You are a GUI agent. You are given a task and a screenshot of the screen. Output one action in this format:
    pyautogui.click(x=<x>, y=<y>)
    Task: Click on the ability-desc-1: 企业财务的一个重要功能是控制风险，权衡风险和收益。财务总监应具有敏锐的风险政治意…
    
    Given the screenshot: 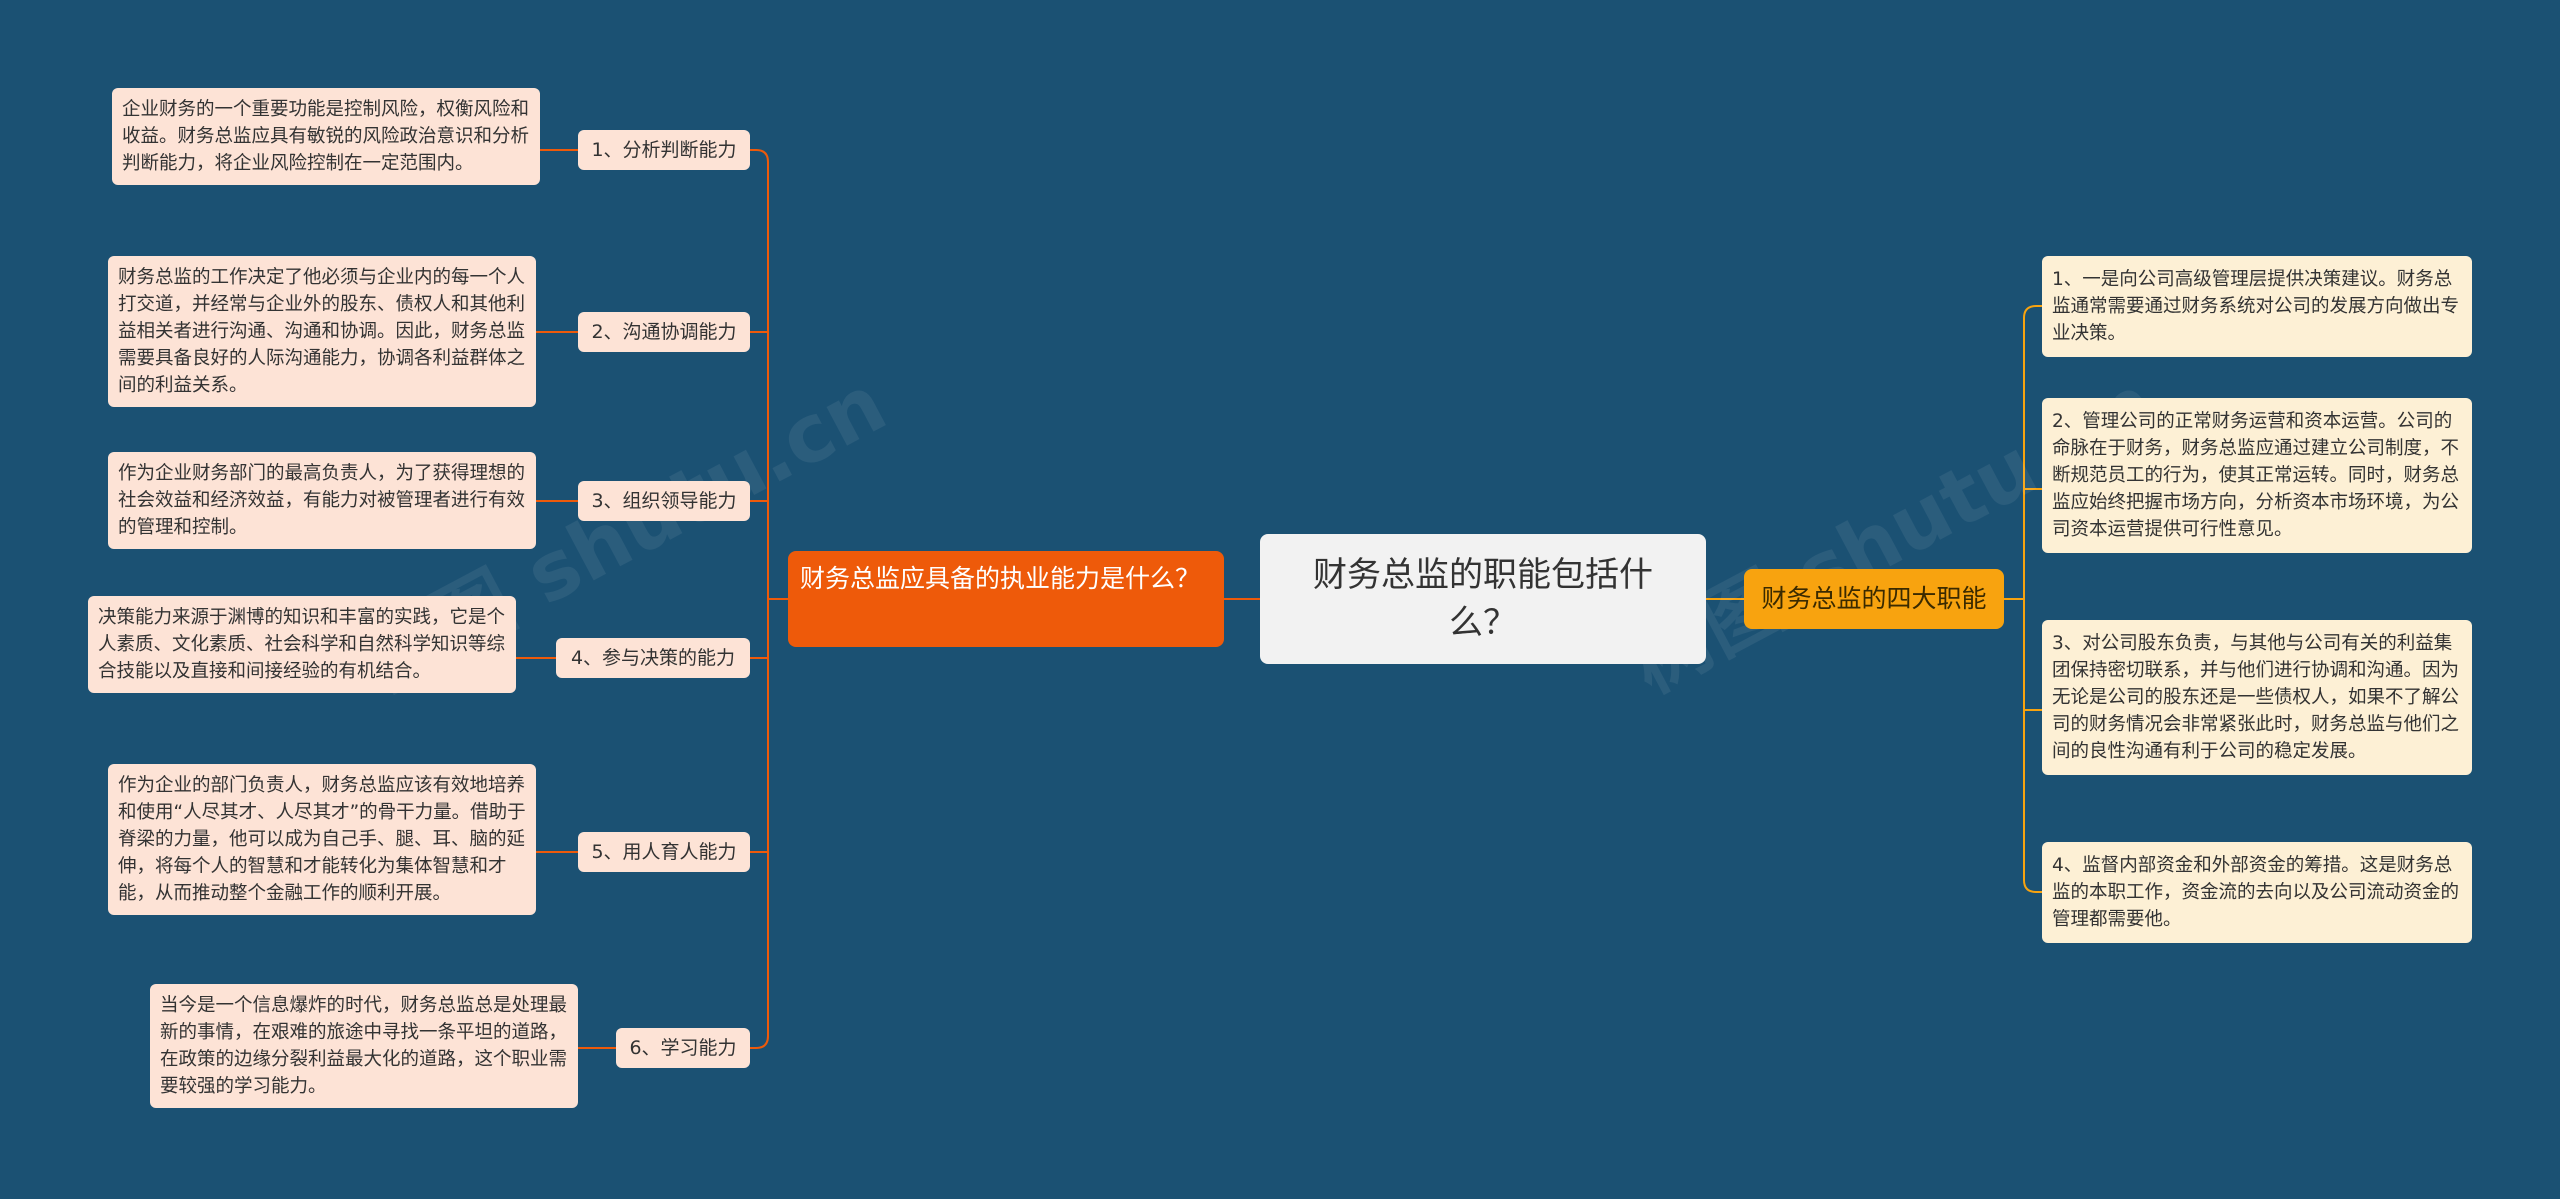 What is the action you would take?
    pyautogui.click(x=326, y=136)
    